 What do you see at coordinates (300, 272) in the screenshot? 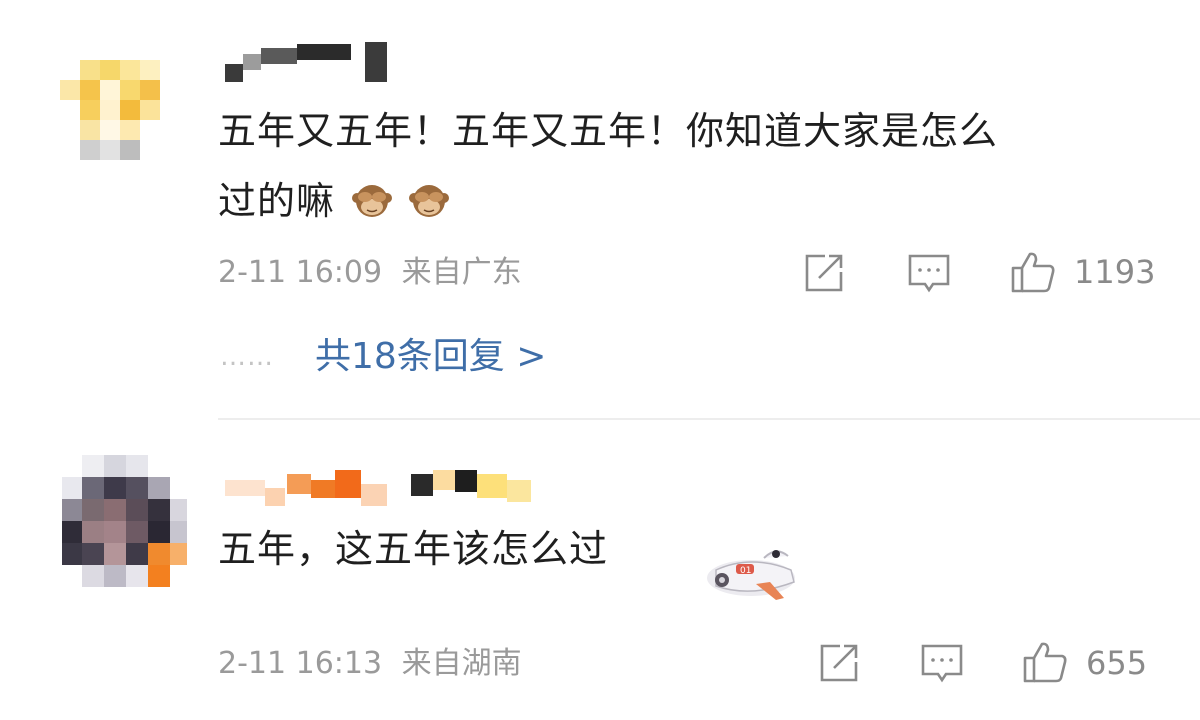
I see `timestamp: 2-11 16:09` at bounding box center [300, 272].